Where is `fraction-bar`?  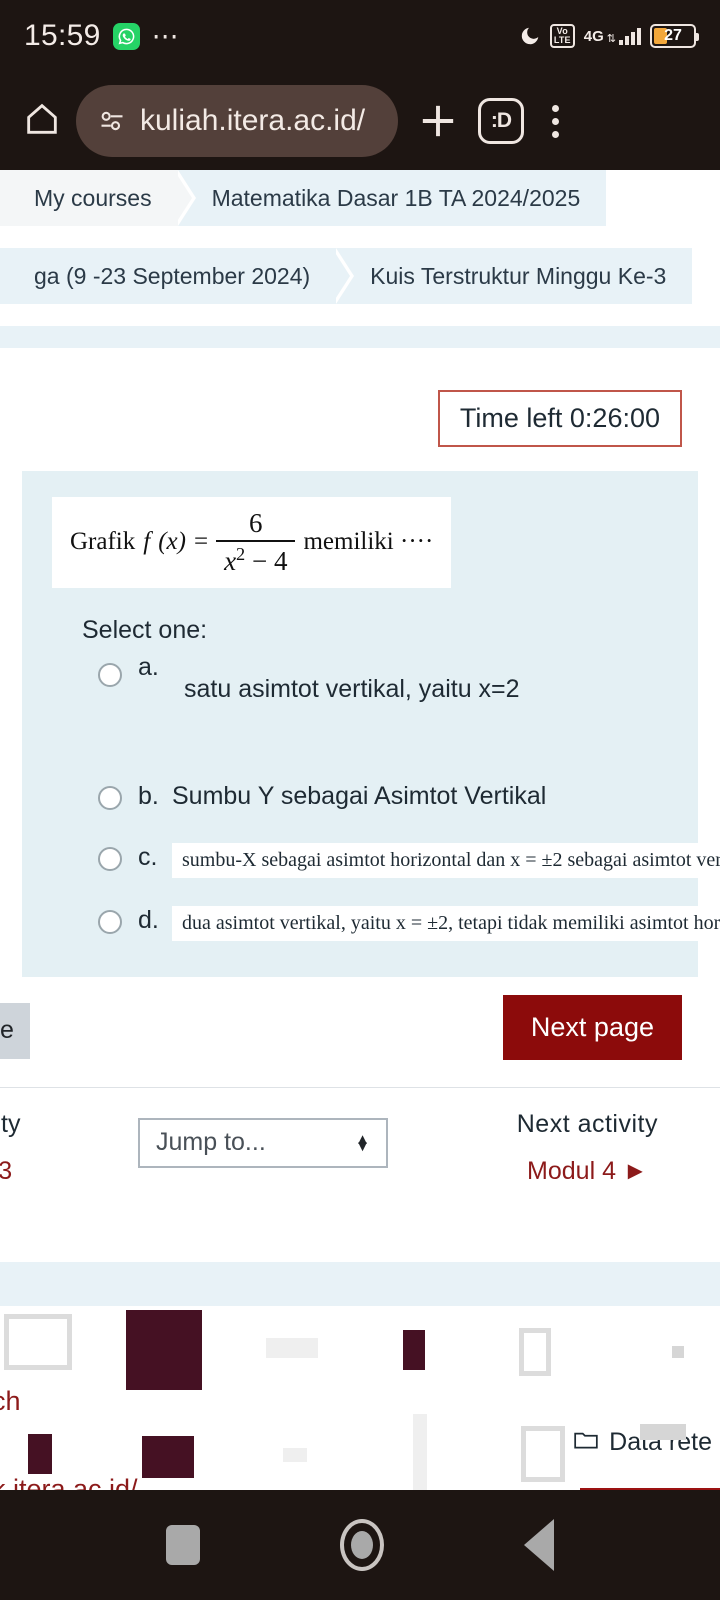
fraction-bar is located at coordinates (256, 541).